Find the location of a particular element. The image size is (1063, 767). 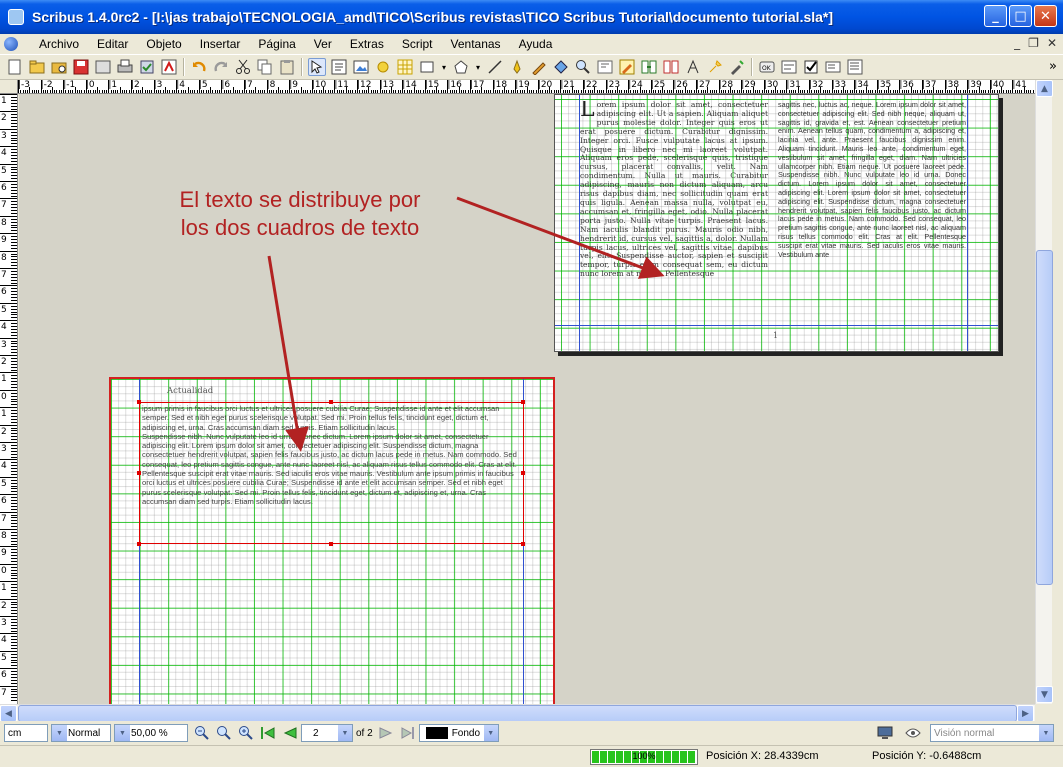

edit-text-icon is located at coordinates (627, 67).